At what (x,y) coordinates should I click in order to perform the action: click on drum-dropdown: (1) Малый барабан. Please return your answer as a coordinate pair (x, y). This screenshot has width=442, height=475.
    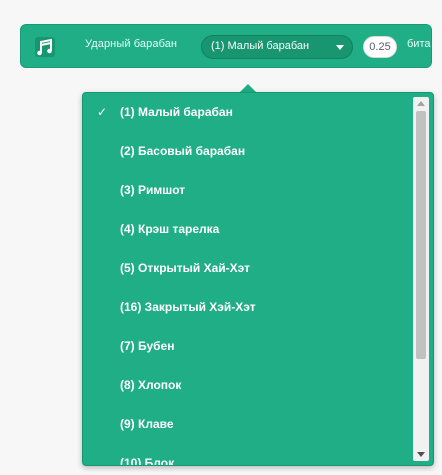
    Looking at the image, I should click on (277, 47).